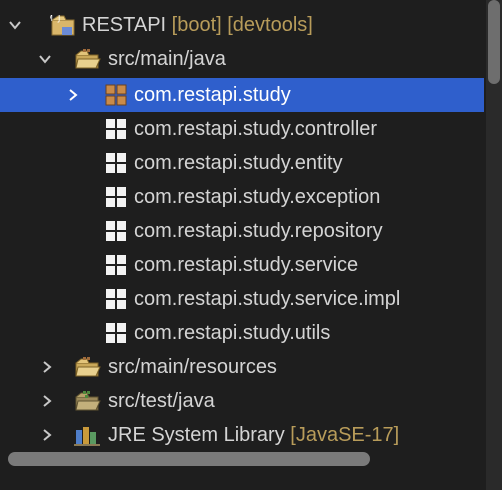 Image resolution: width=502 pixels, height=490 pixels. Describe the element at coordinates (494, 468) in the screenshot. I see `scrollbar-corner` at that location.